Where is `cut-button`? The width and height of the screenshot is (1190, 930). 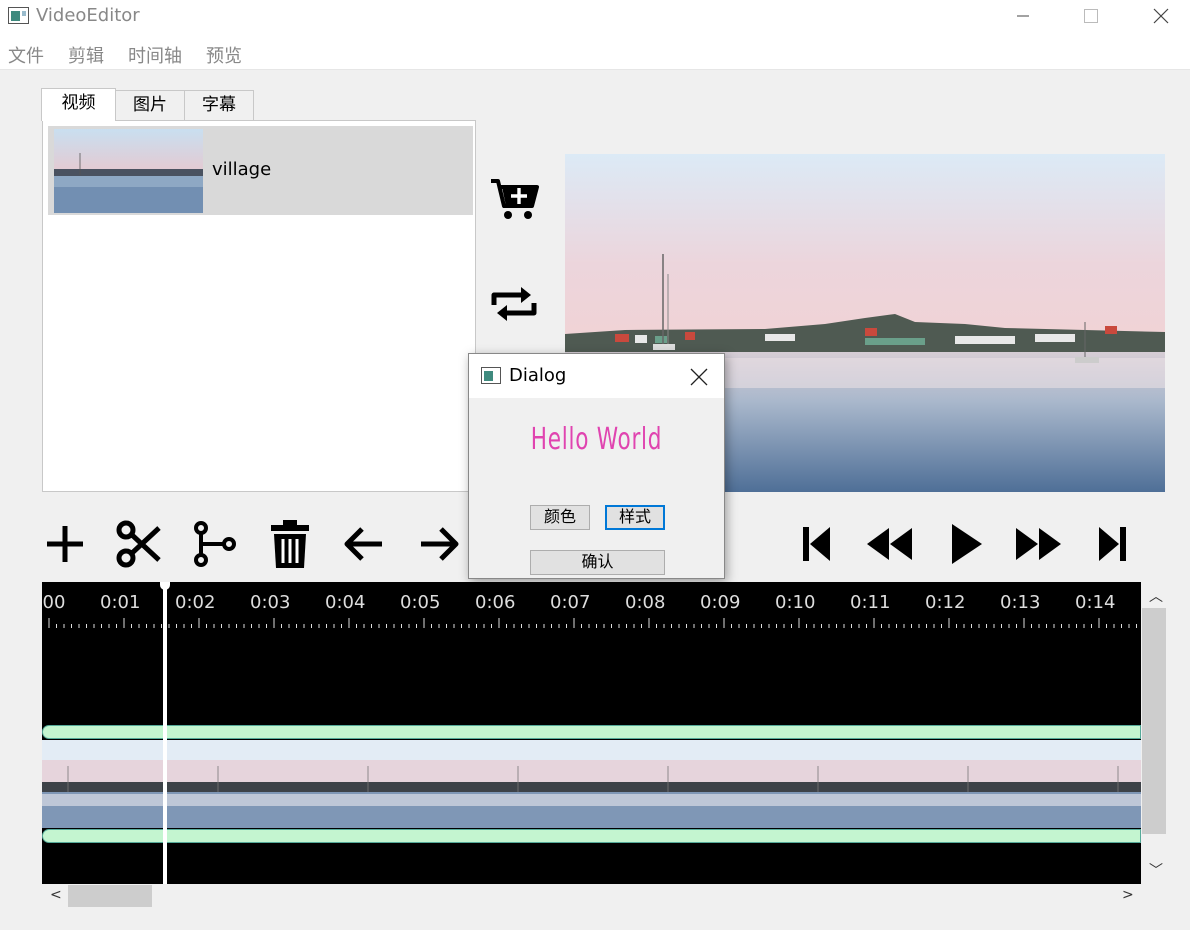
cut-button is located at coordinates (139, 544).